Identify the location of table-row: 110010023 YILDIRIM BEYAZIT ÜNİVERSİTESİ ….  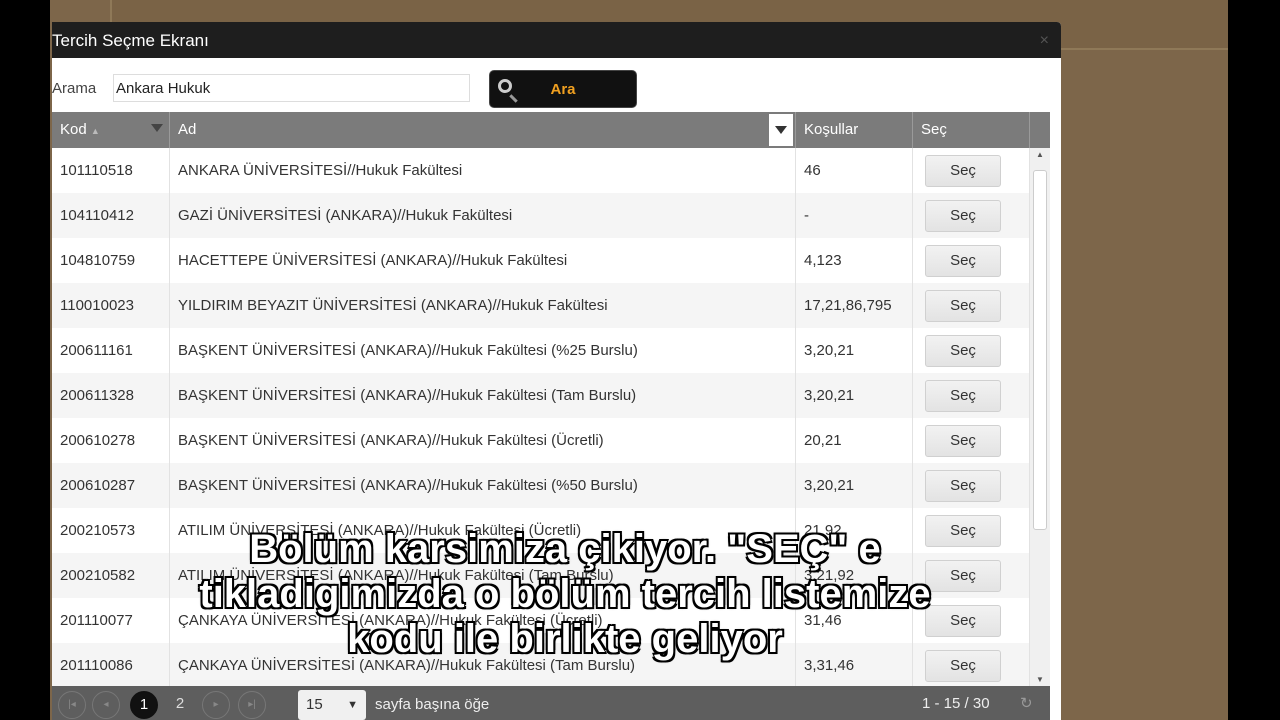
(541, 305).